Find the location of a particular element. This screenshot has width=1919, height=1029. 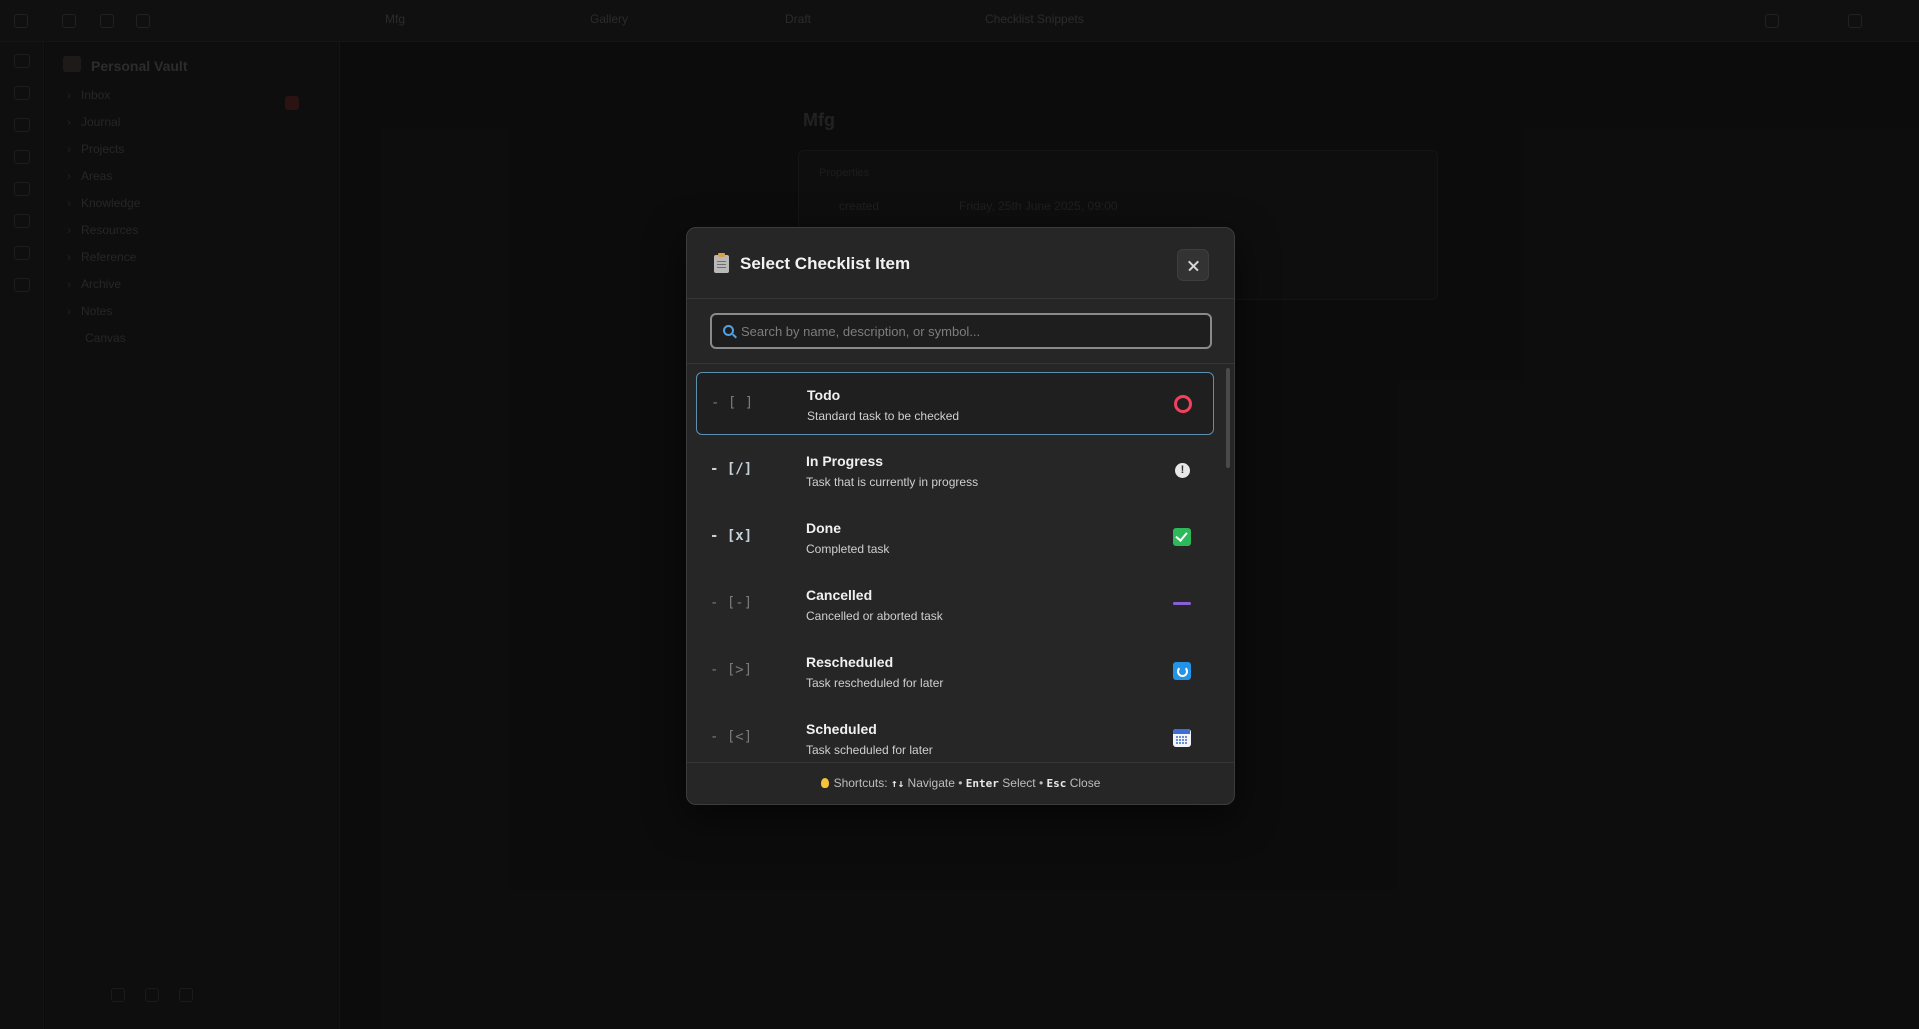

list-item-scheduled: - [<] Scheduled Task scheduled for later is located at coordinates (955, 734).